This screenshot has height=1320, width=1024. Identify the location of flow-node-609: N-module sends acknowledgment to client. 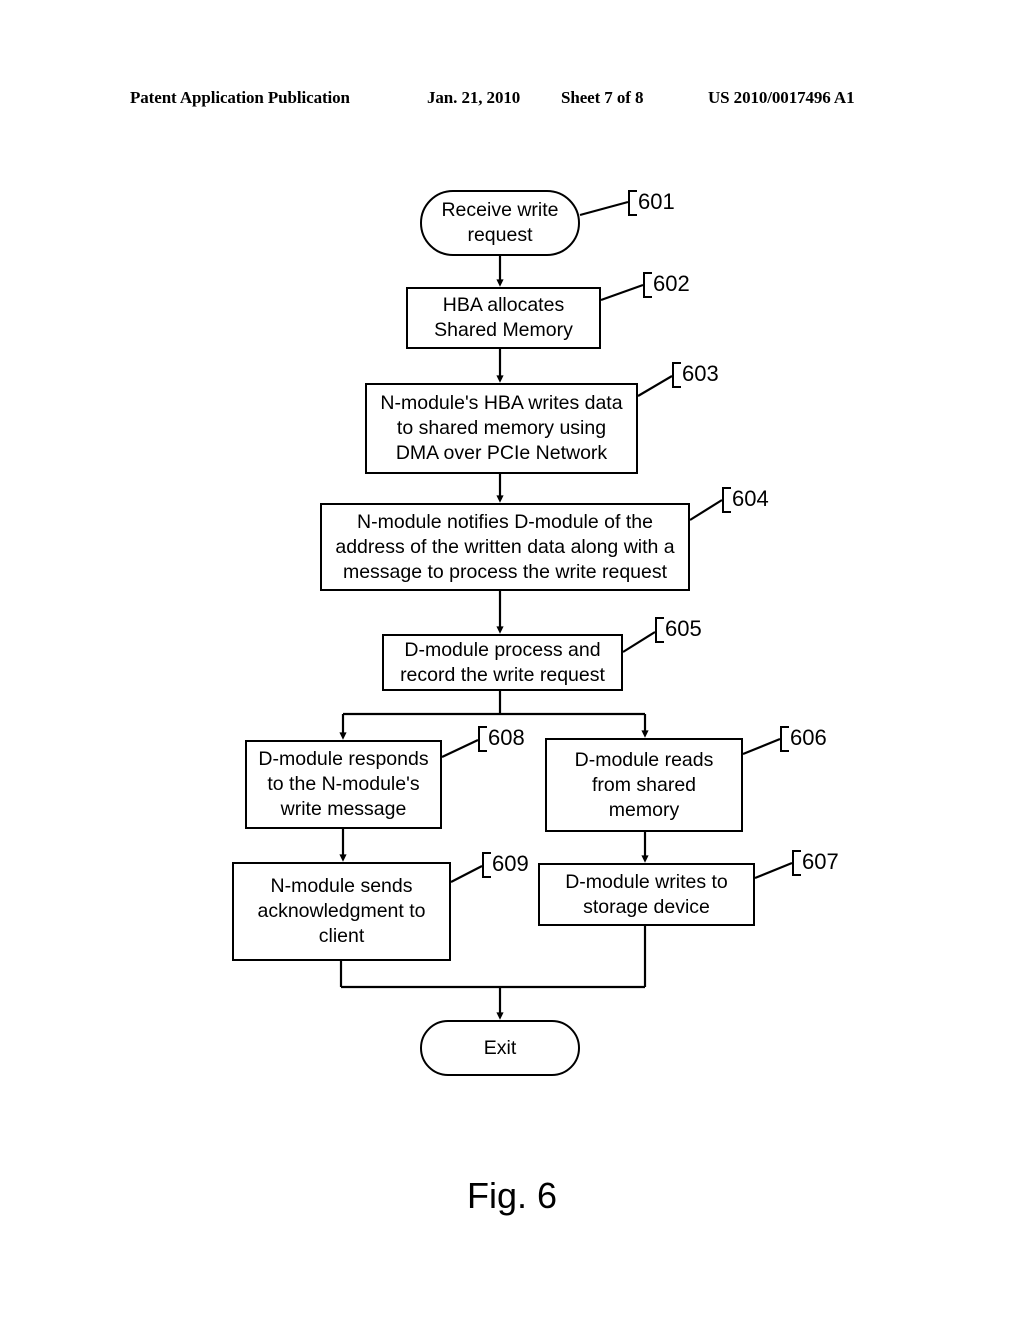
(341, 911).